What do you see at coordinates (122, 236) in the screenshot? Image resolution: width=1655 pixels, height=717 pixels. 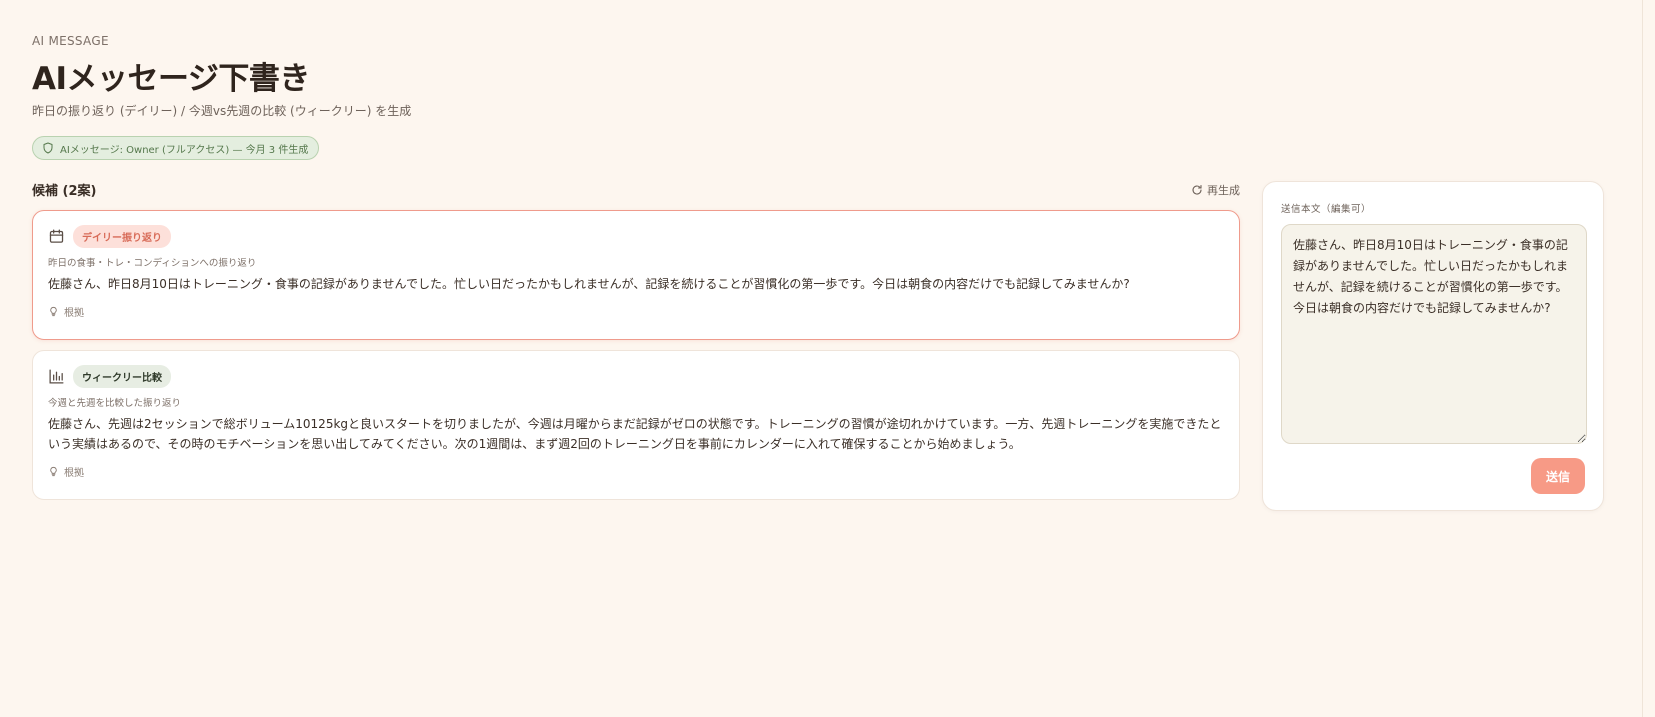 I see `tag-daily: デイリー振り返り` at bounding box center [122, 236].